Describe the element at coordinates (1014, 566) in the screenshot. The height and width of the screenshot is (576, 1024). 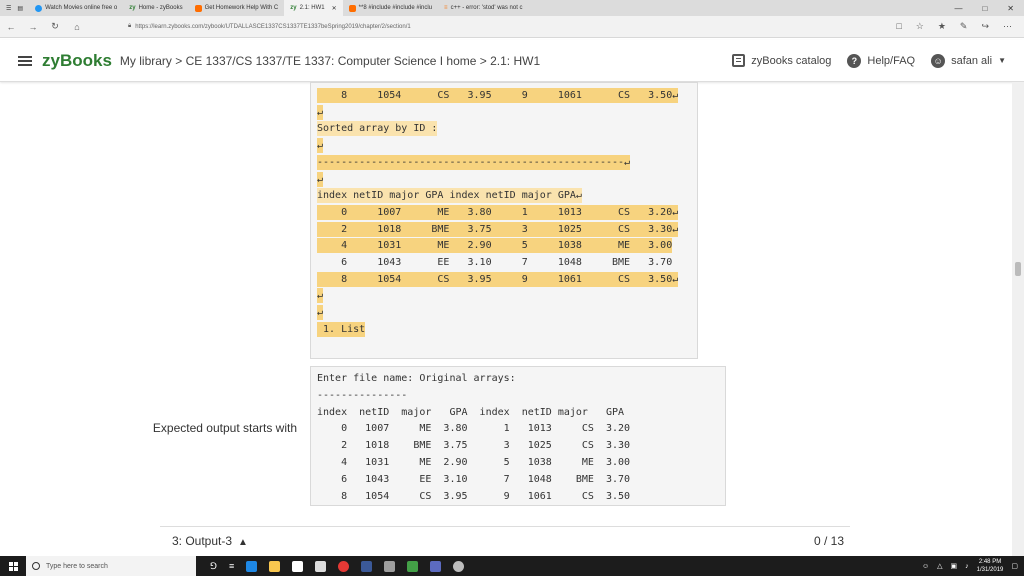
I see `notifications-icon: ▢` at that location.